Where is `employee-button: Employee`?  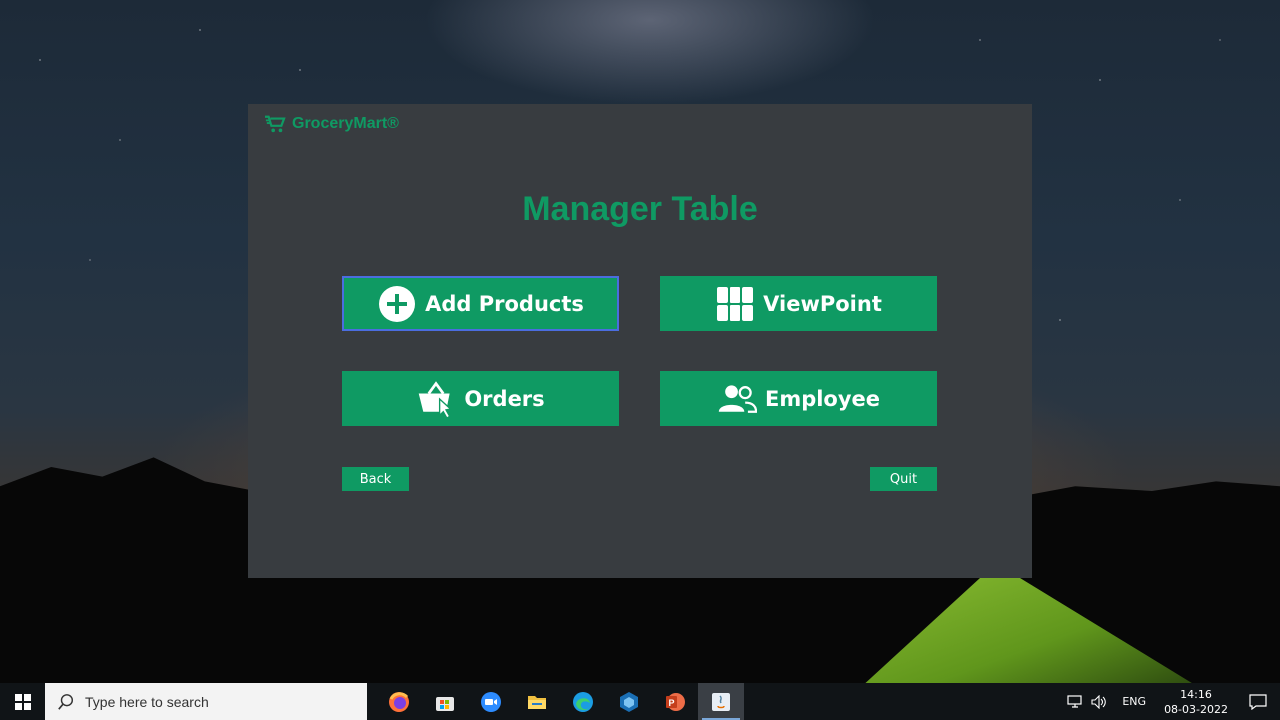
employee-button: Employee is located at coordinates (798, 398).